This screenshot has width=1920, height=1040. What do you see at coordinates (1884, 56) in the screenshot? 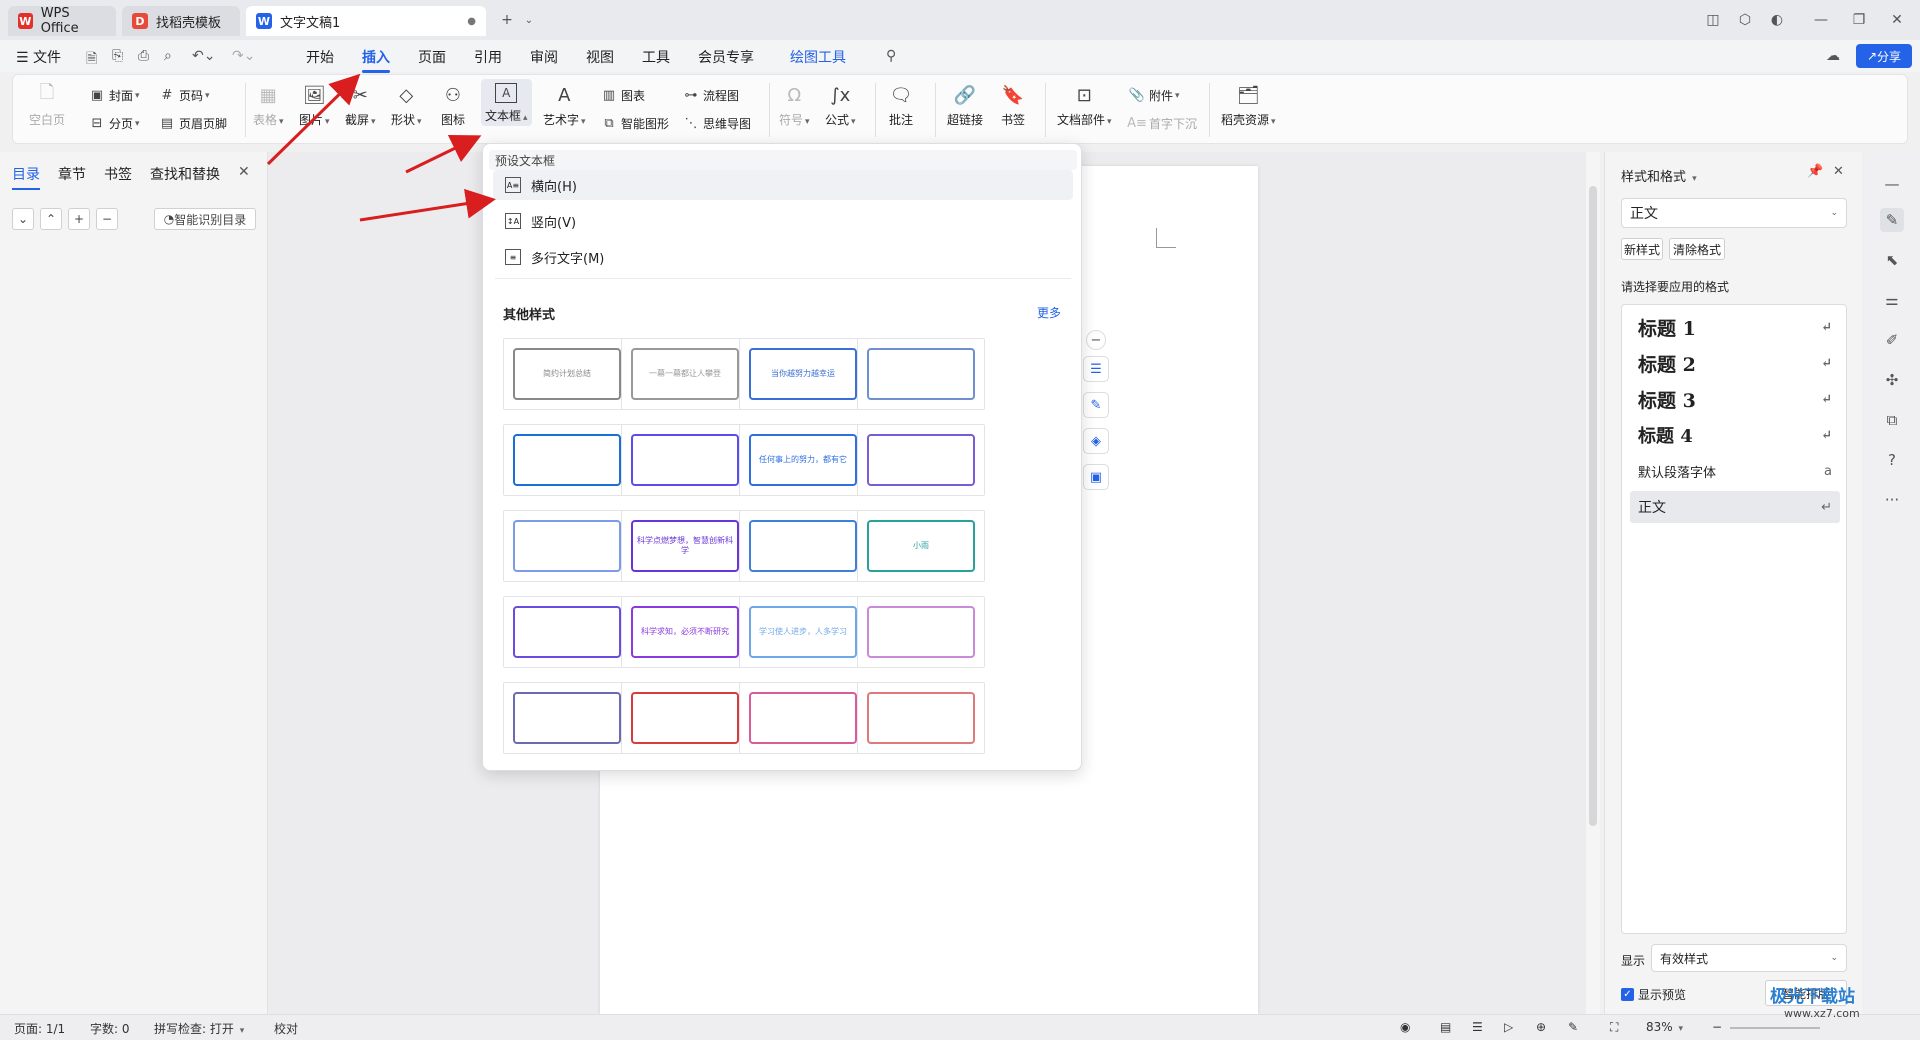
I see `share-button: ↗ 分享` at bounding box center [1884, 56].